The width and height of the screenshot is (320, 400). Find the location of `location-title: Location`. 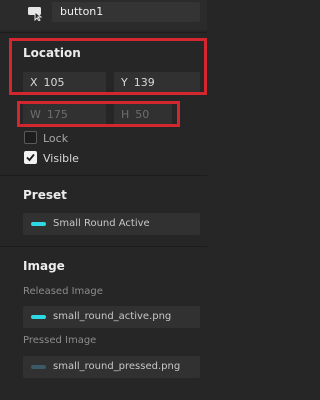

location-title: Location is located at coordinates (52, 53).